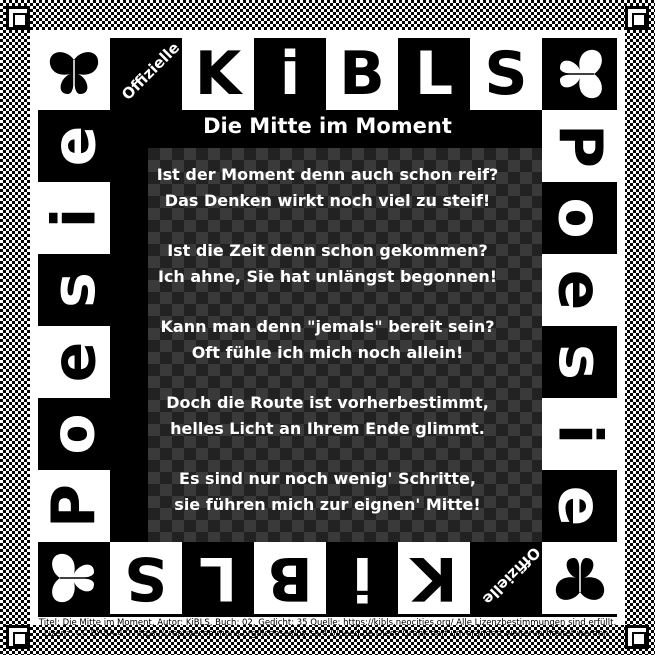 The image size is (655, 655). What do you see at coordinates (637, 637) in the screenshot?
I see `corner-ornament-bottom-right` at bounding box center [637, 637].